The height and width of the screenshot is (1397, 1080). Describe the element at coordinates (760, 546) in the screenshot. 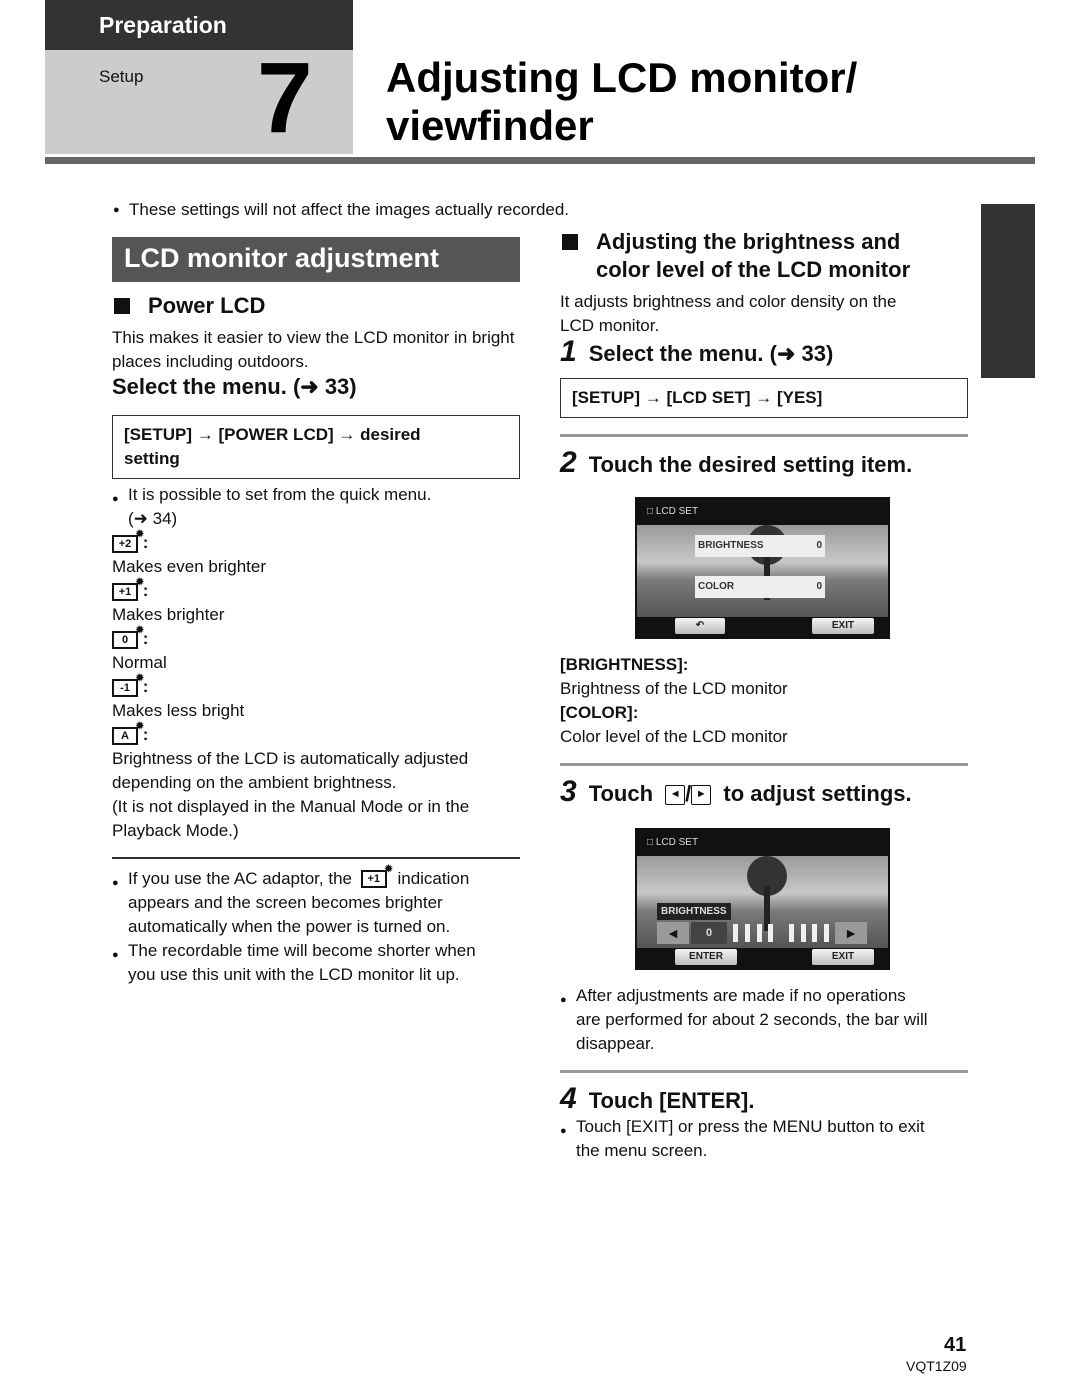

I see `brightness-field: BRIGHTNESS 0` at that location.